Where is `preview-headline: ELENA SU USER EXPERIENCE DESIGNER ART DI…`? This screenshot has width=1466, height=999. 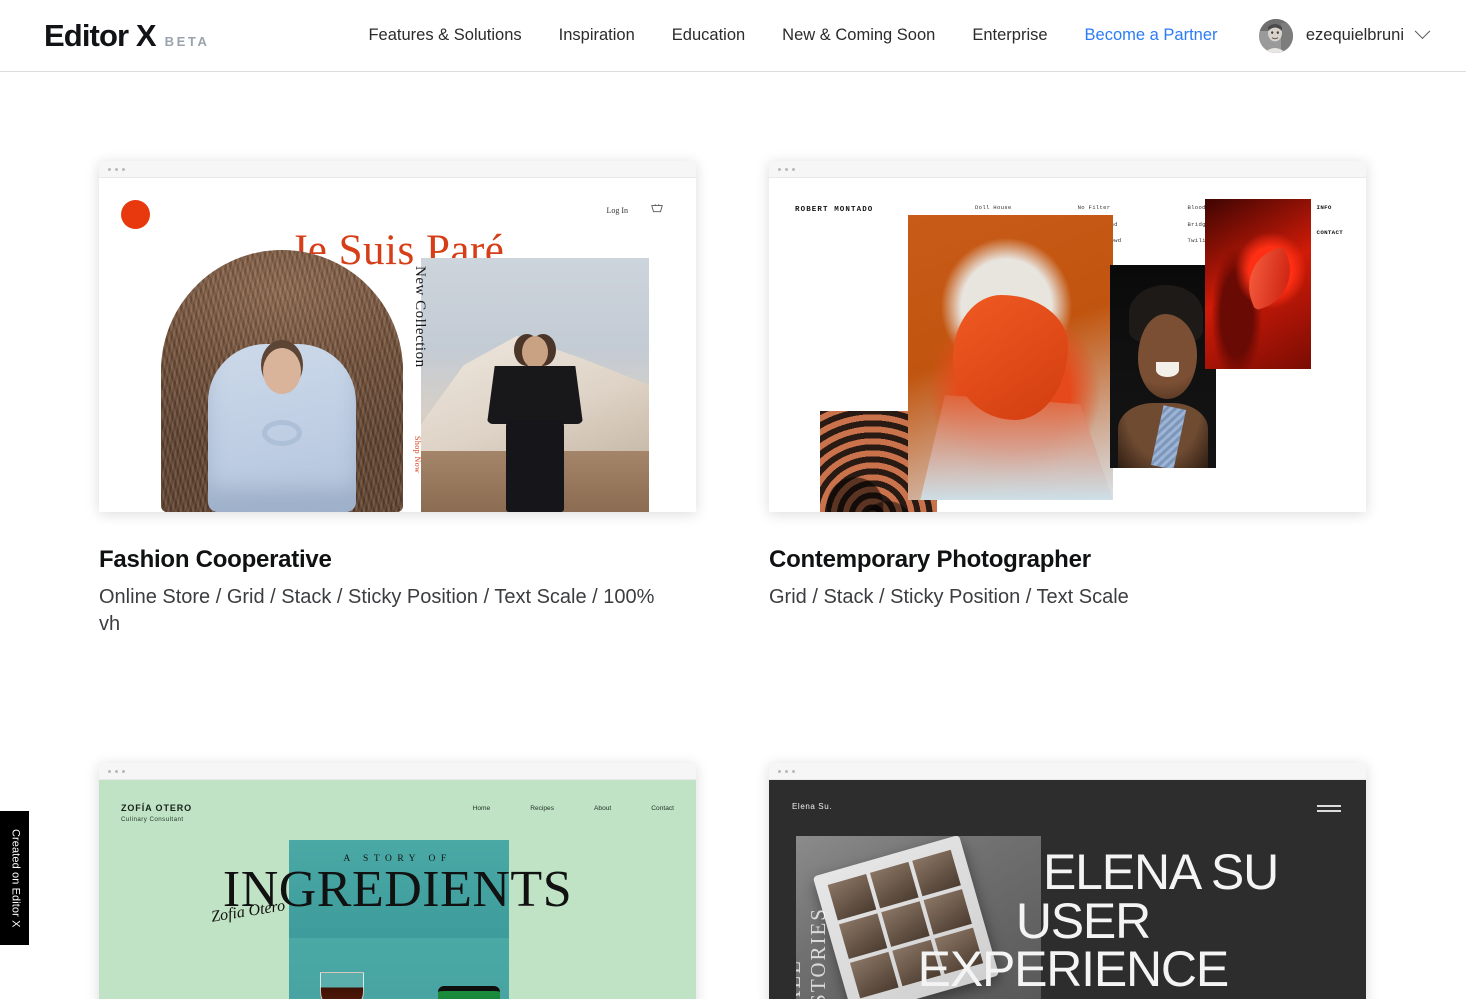
preview-headline: ELENA SU USER EXPERIENCE DESIGNER ART DI… is located at coordinates (1058, 921).